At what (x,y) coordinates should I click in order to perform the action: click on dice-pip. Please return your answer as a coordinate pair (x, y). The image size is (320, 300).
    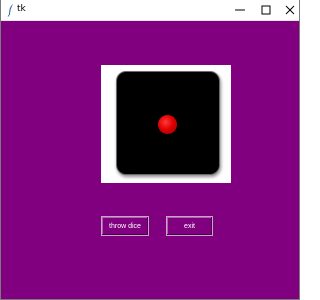
    Looking at the image, I should click on (167, 124).